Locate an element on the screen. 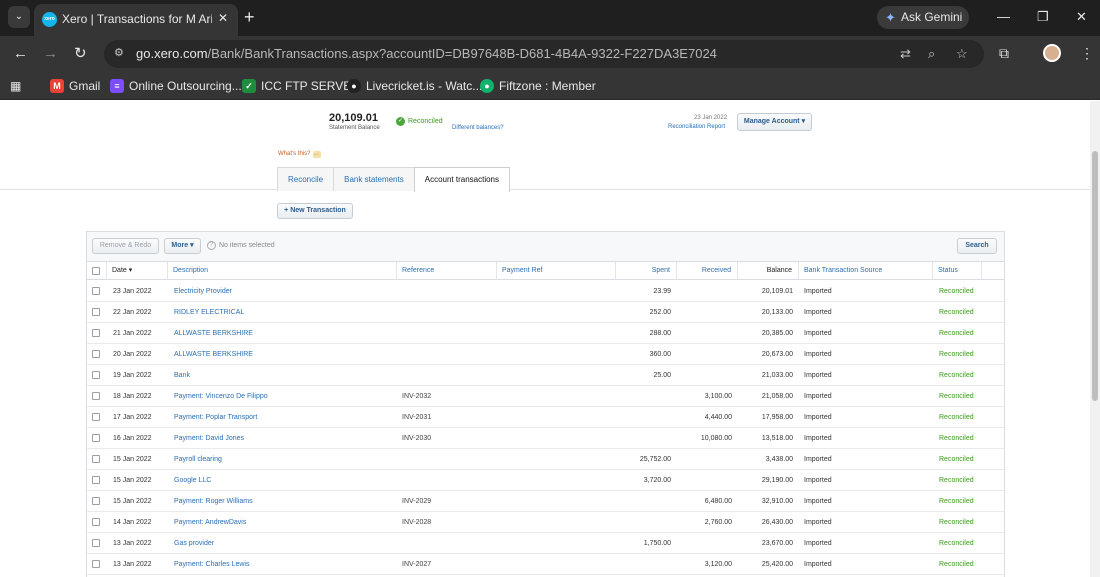 Image resolution: width=1100 pixels, height=577 pixels. manage-account-button: Manage Account ▾ is located at coordinates (774, 122).